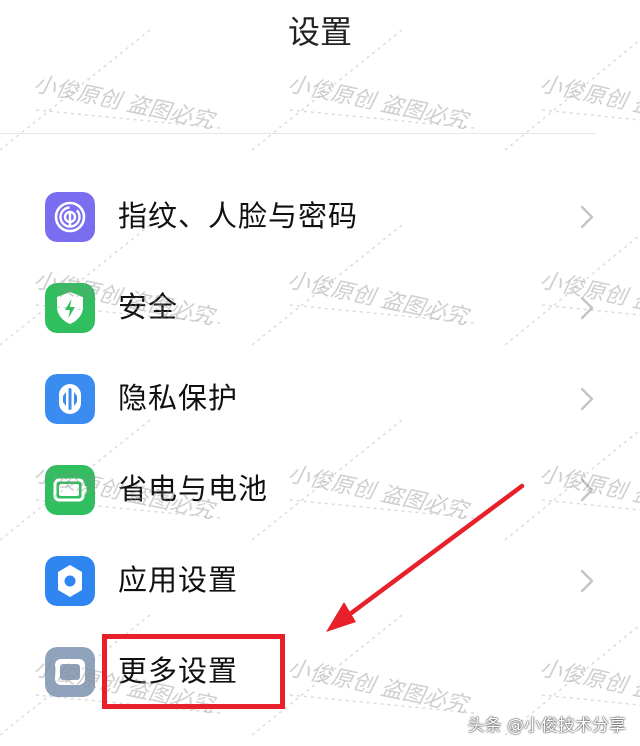 The width and height of the screenshot is (640, 746). I want to click on settings-item-label: 指纹、人脸与密码, so click(238, 216).